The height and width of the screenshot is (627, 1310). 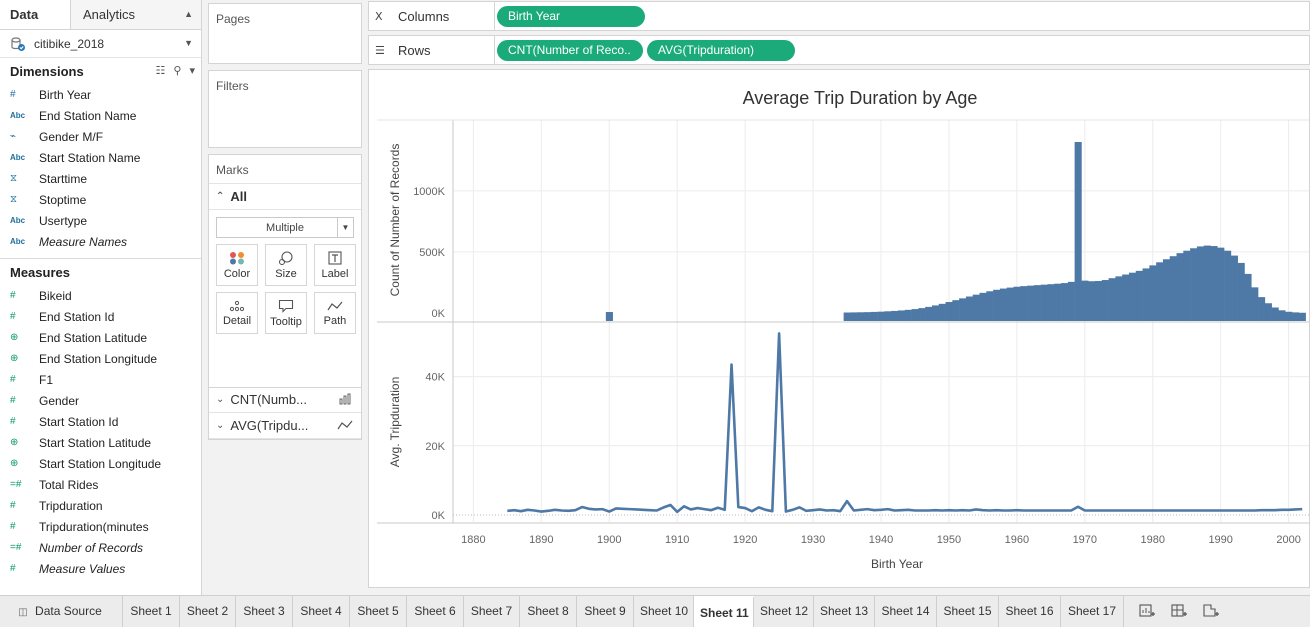 I want to click on x-tick-label: 1880, so click(x=473, y=540).